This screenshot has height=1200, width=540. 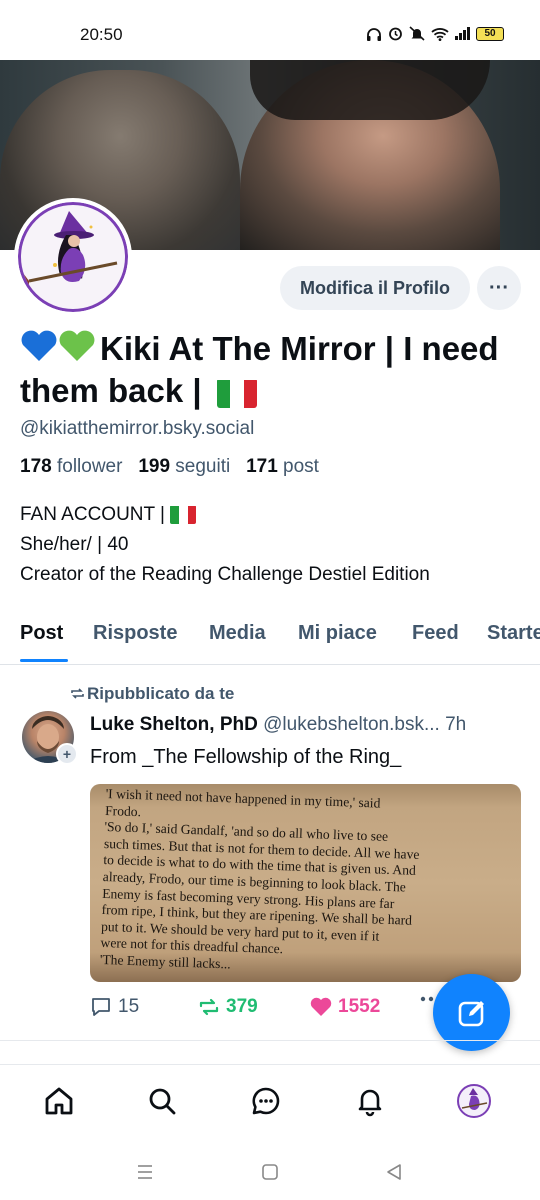 I want to click on nav-profile-avatar, so click(x=474, y=1101).